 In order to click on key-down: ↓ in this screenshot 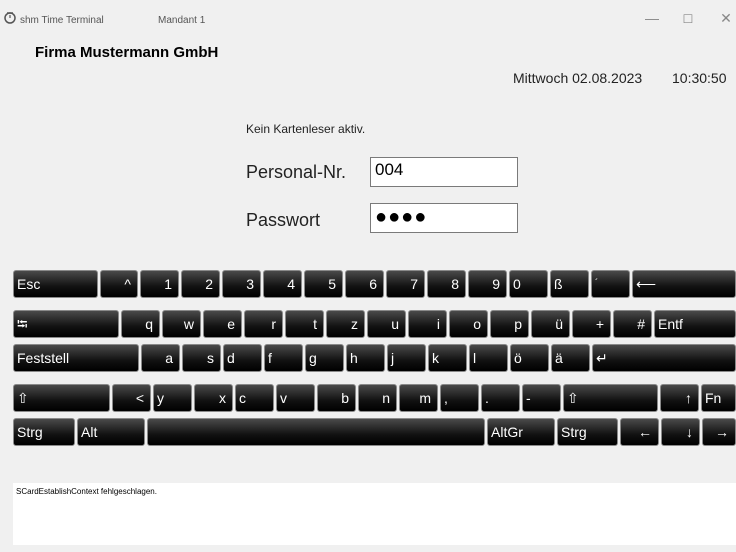, I will do `click(680, 432)`.